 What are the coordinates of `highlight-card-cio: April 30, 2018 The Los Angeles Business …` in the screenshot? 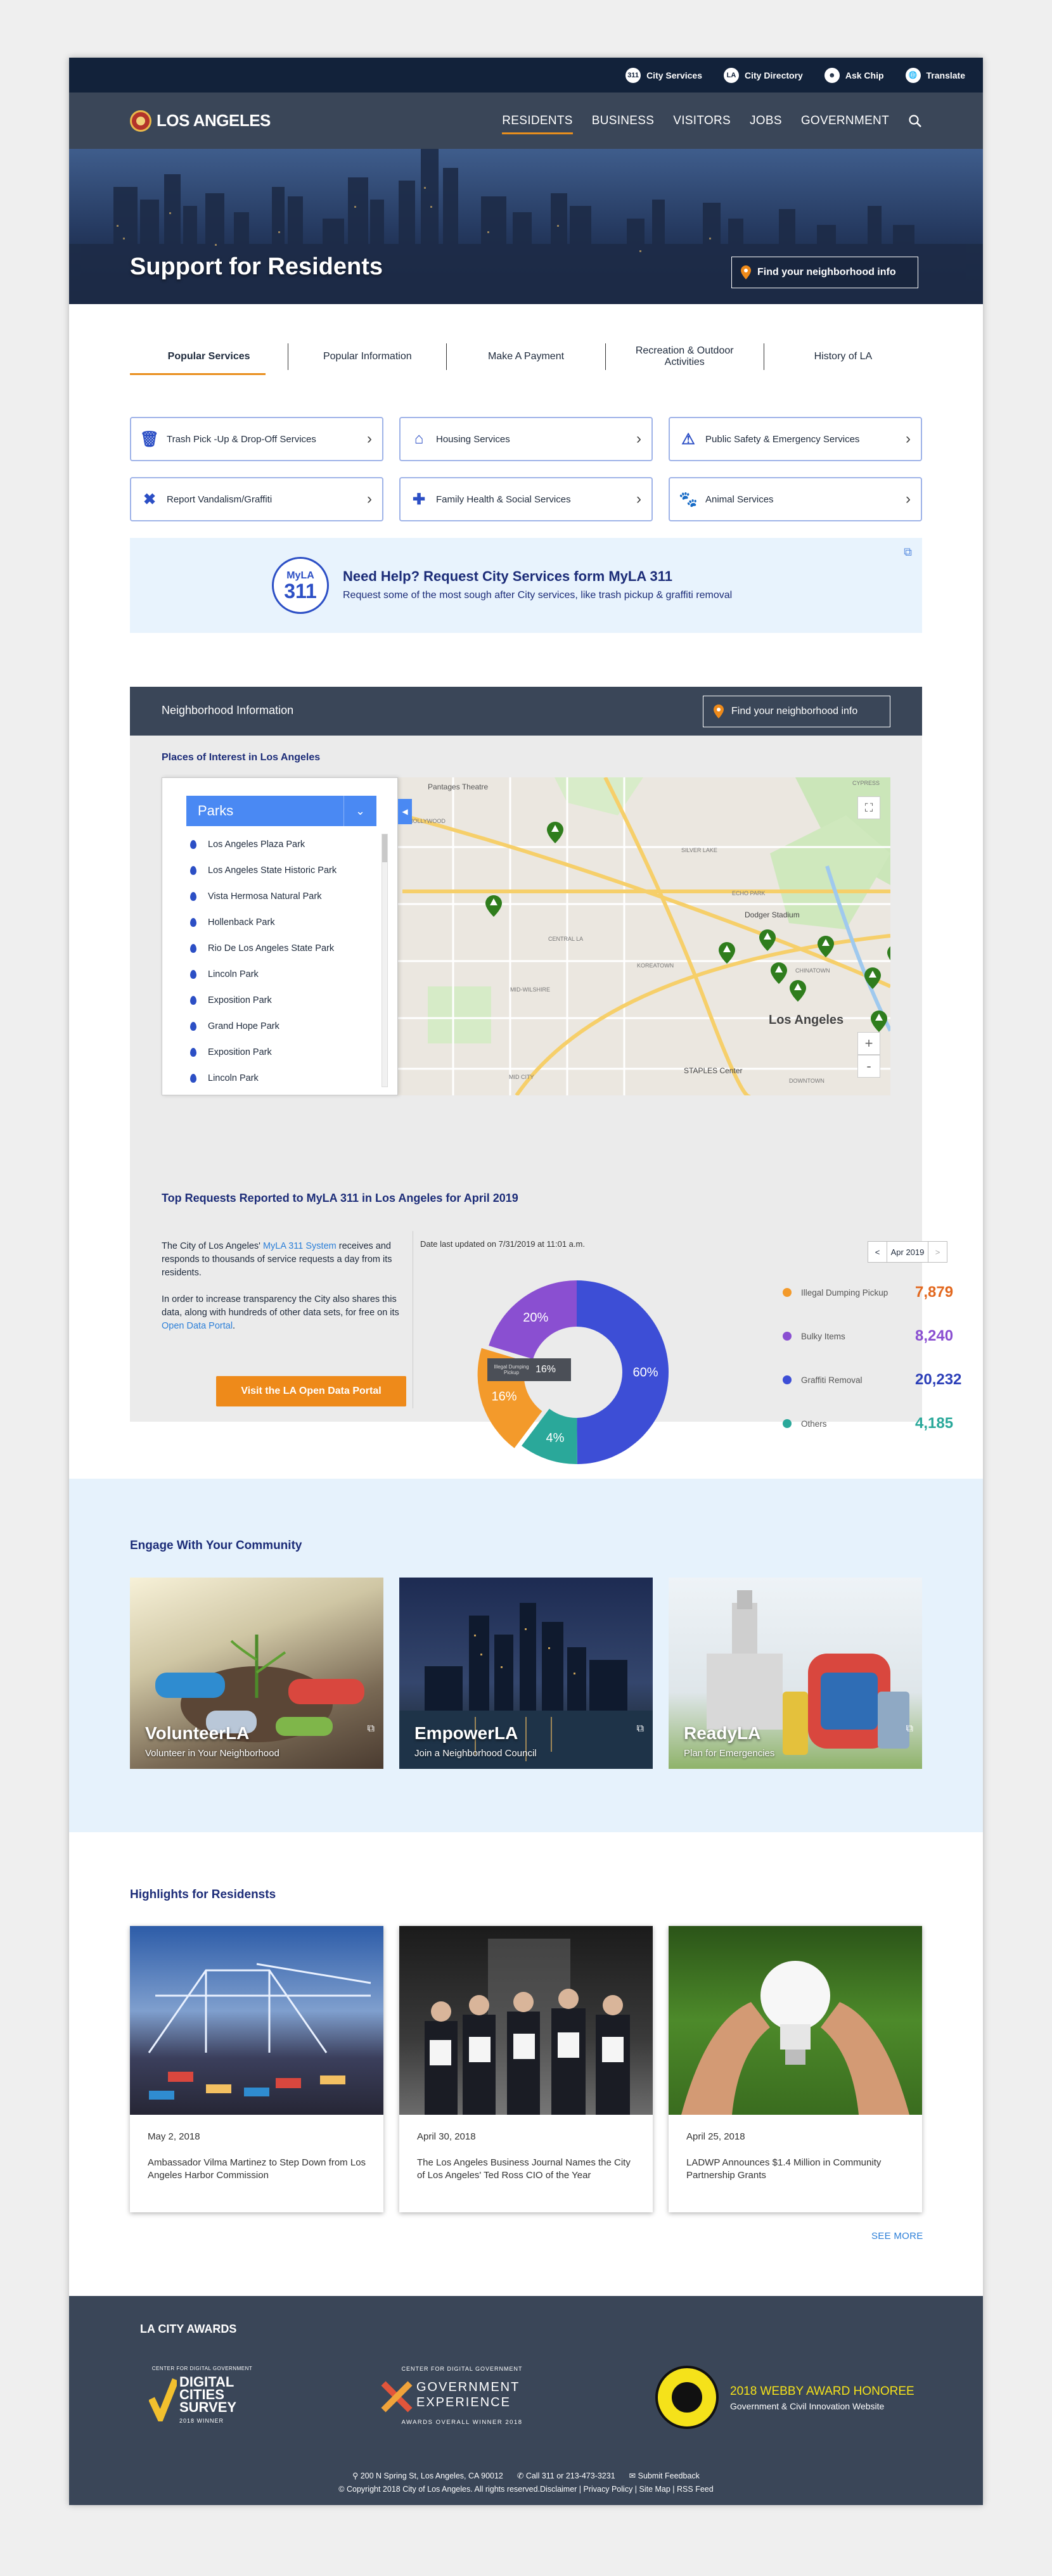 It's located at (526, 2069).